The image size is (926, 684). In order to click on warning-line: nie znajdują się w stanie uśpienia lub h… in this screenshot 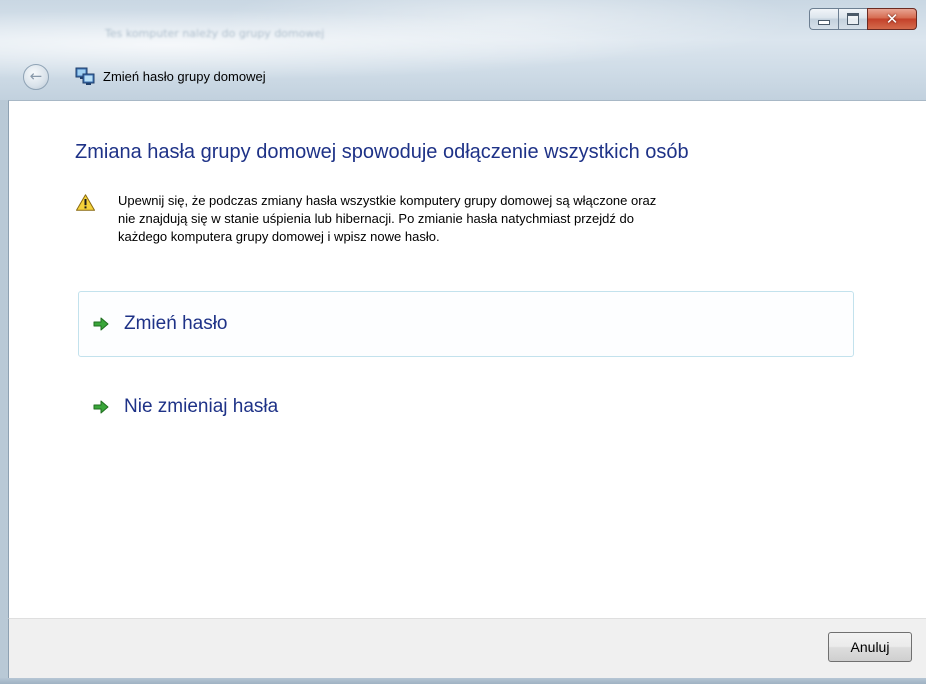, I will do `click(376, 218)`.